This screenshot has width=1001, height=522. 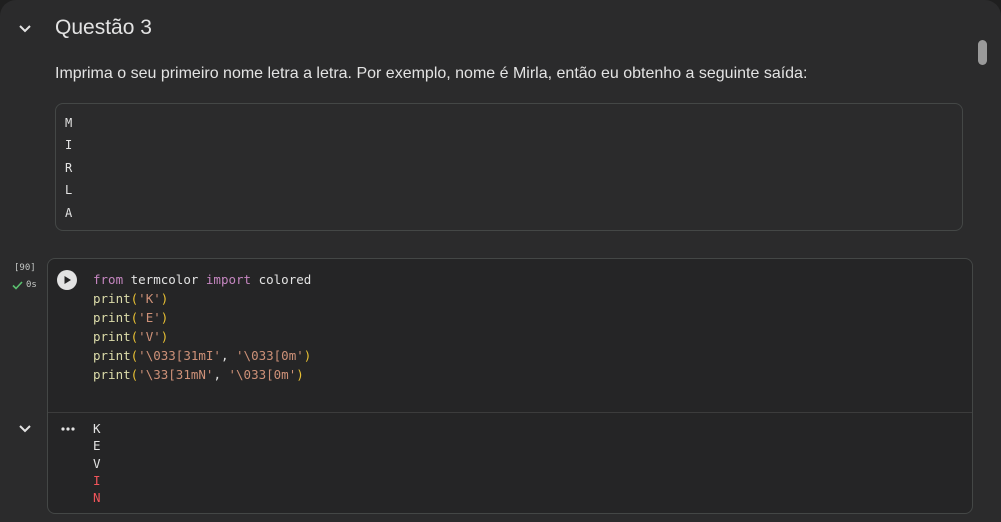 I want to click on section-title: Questão 3, so click(x=103, y=27).